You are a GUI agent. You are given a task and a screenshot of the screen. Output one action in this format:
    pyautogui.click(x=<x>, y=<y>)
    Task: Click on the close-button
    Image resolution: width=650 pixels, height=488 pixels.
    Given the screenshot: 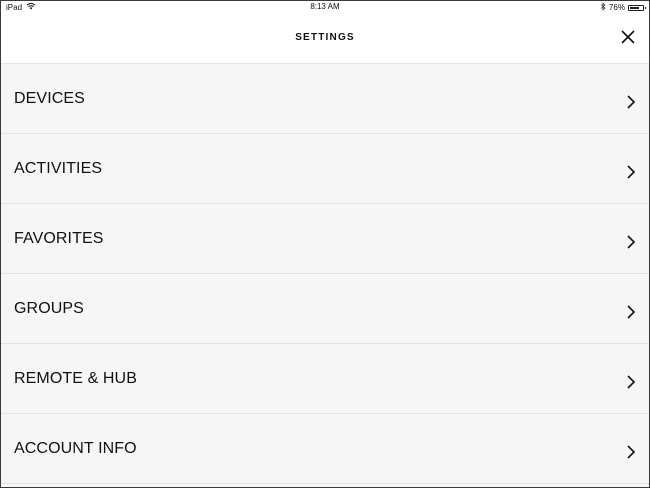 What is the action you would take?
    pyautogui.click(x=628, y=37)
    